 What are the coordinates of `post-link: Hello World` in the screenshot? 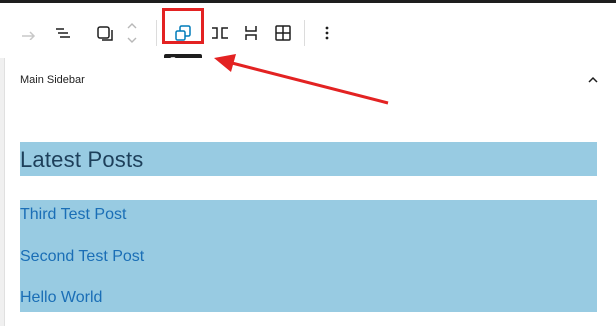 It's located at (61, 298).